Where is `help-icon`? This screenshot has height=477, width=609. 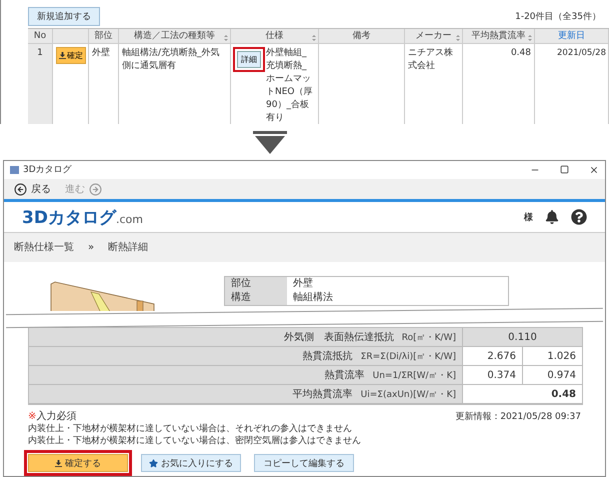 help-icon is located at coordinates (579, 217).